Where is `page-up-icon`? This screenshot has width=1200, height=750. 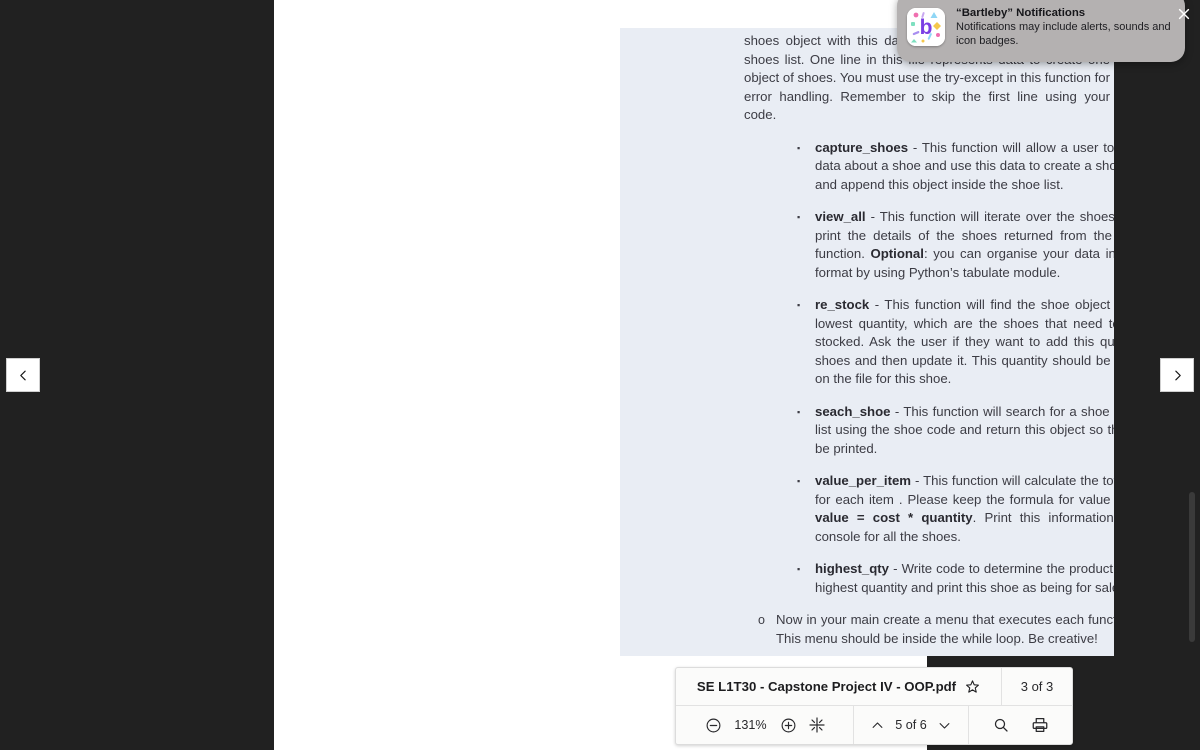
page-up-icon is located at coordinates (877, 725).